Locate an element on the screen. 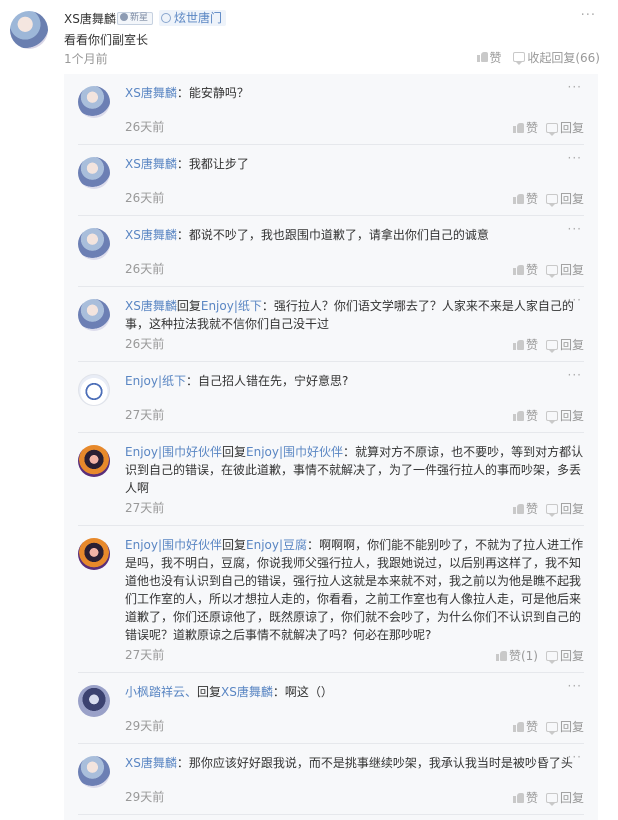  reply-content: 小枫踏祥云、回复XS唐舞麟：啊这（） is located at coordinates (331, 694).